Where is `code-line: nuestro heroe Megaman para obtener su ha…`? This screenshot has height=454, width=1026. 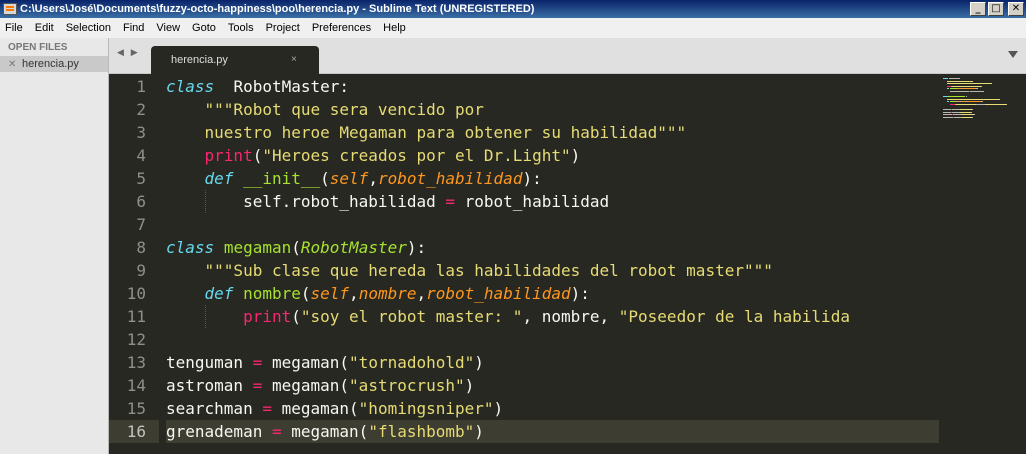 code-line: nuestro heroe Megaman para obtener su ha… is located at coordinates (553, 132).